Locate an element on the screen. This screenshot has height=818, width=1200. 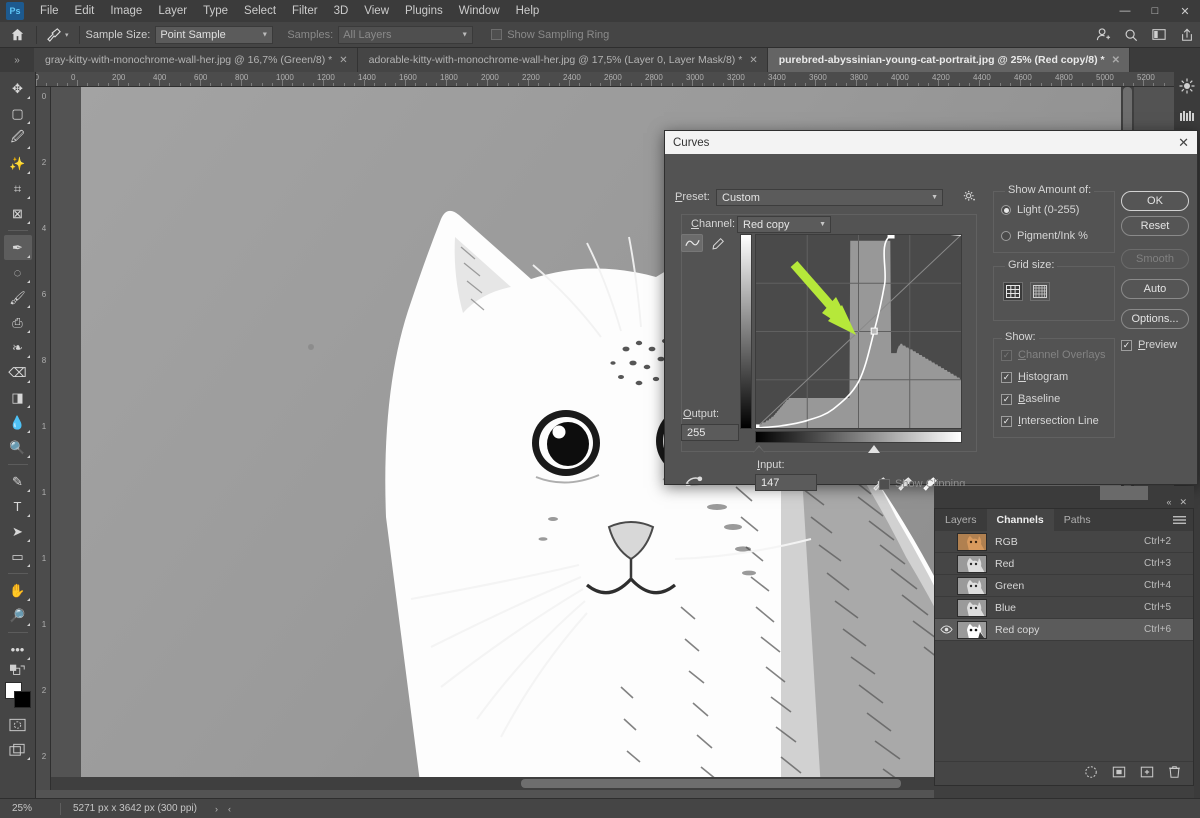
create-new-channel-icon is located at coordinates (1147, 773).